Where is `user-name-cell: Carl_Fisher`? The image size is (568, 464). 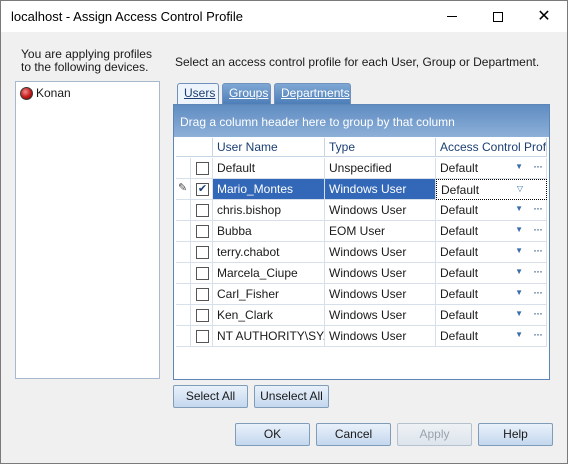
user-name-cell: Carl_Fisher is located at coordinates (269, 294).